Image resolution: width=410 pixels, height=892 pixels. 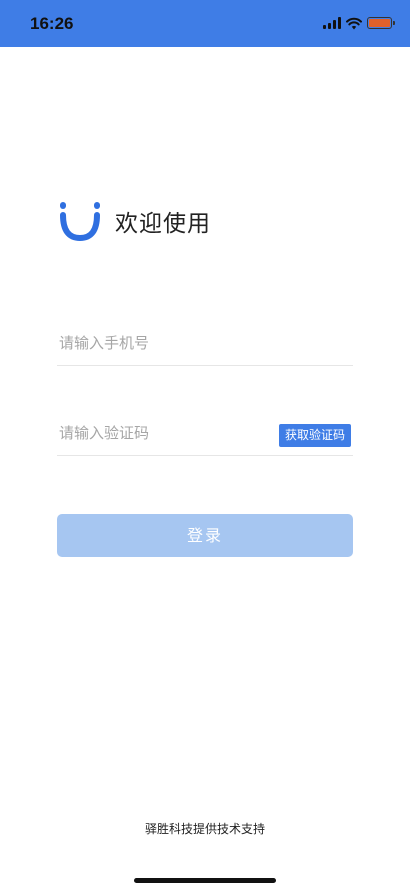 I want to click on welcome-header: 欢迎使用, so click(x=134, y=221).